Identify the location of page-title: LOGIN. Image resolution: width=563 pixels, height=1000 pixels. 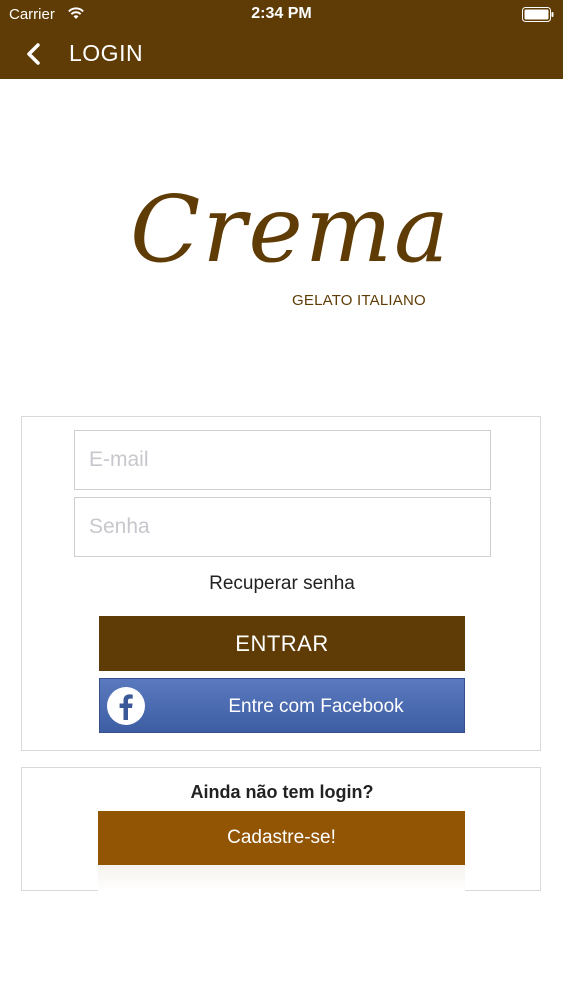
(106, 53).